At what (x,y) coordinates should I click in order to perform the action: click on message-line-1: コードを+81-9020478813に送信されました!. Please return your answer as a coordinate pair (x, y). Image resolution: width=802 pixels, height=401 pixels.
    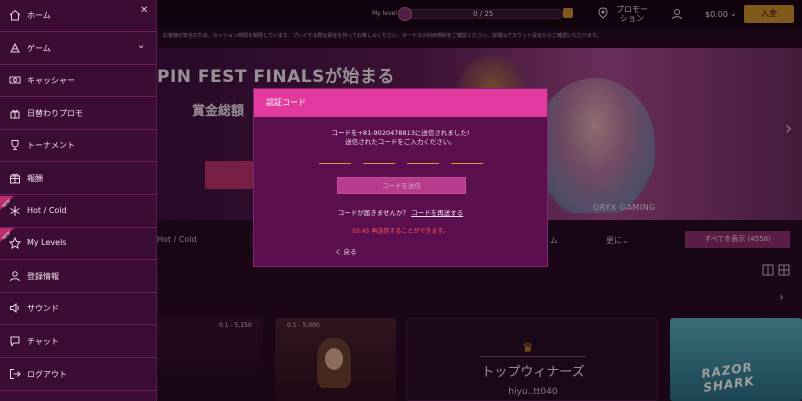
    Looking at the image, I should click on (400, 133).